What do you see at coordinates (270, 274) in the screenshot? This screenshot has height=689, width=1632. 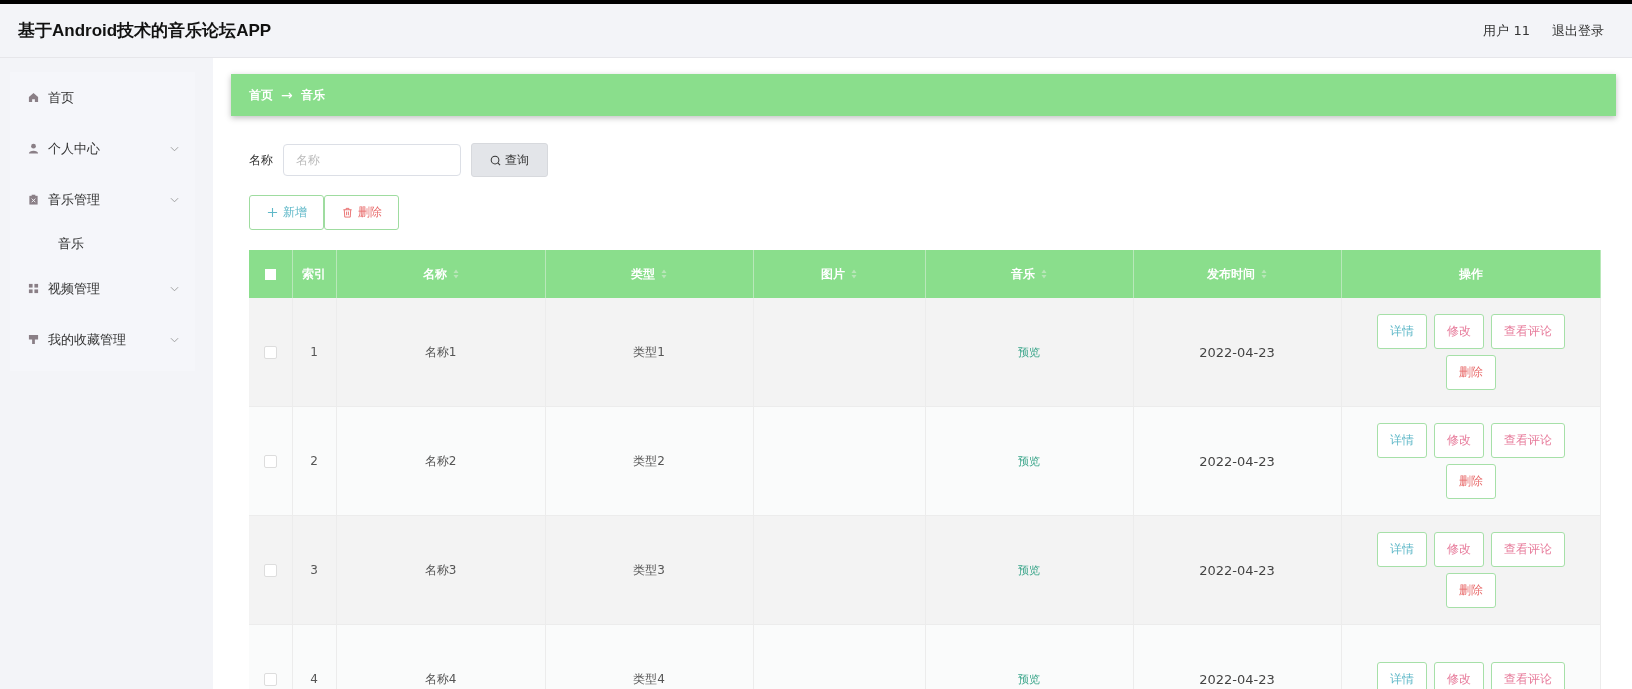 I see `select-all-checkbox` at bounding box center [270, 274].